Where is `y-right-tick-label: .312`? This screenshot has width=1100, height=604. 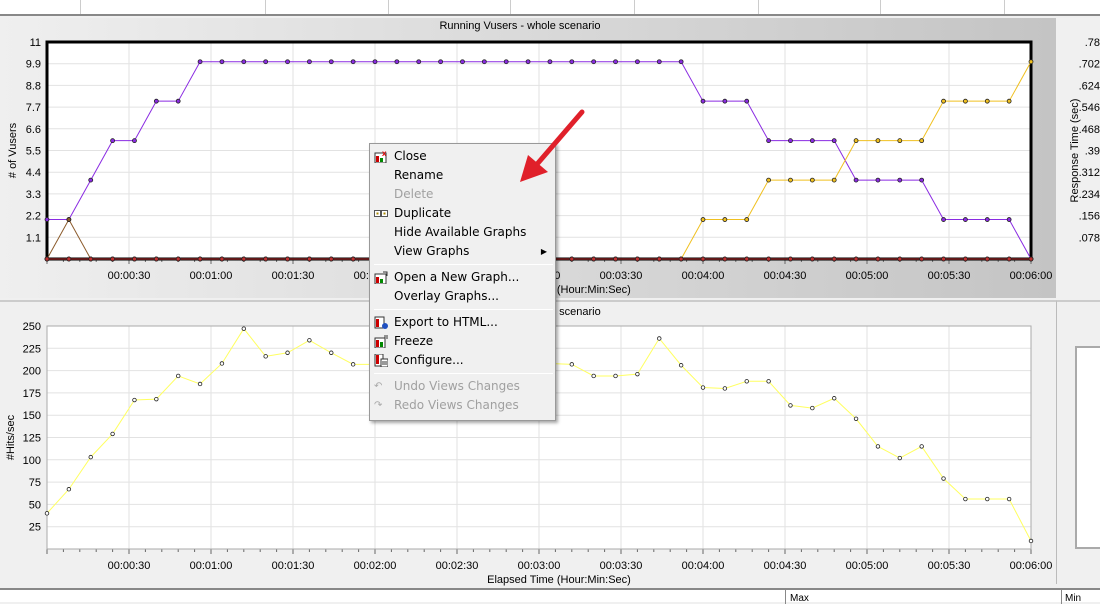 y-right-tick-label: .312 is located at coordinates (1089, 173).